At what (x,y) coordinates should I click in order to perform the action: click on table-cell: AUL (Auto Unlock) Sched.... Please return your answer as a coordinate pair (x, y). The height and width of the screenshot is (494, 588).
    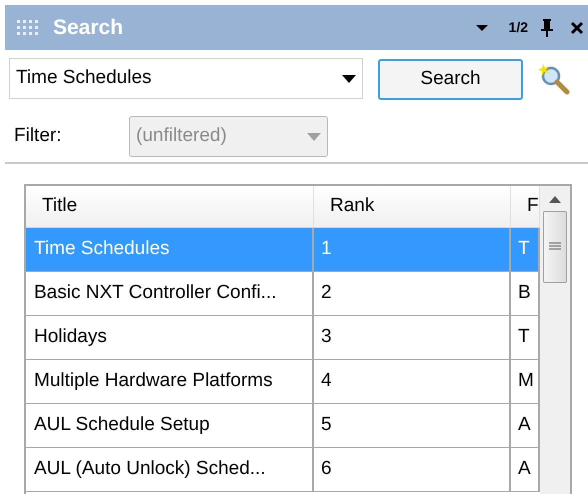
    Looking at the image, I should click on (170, 469).